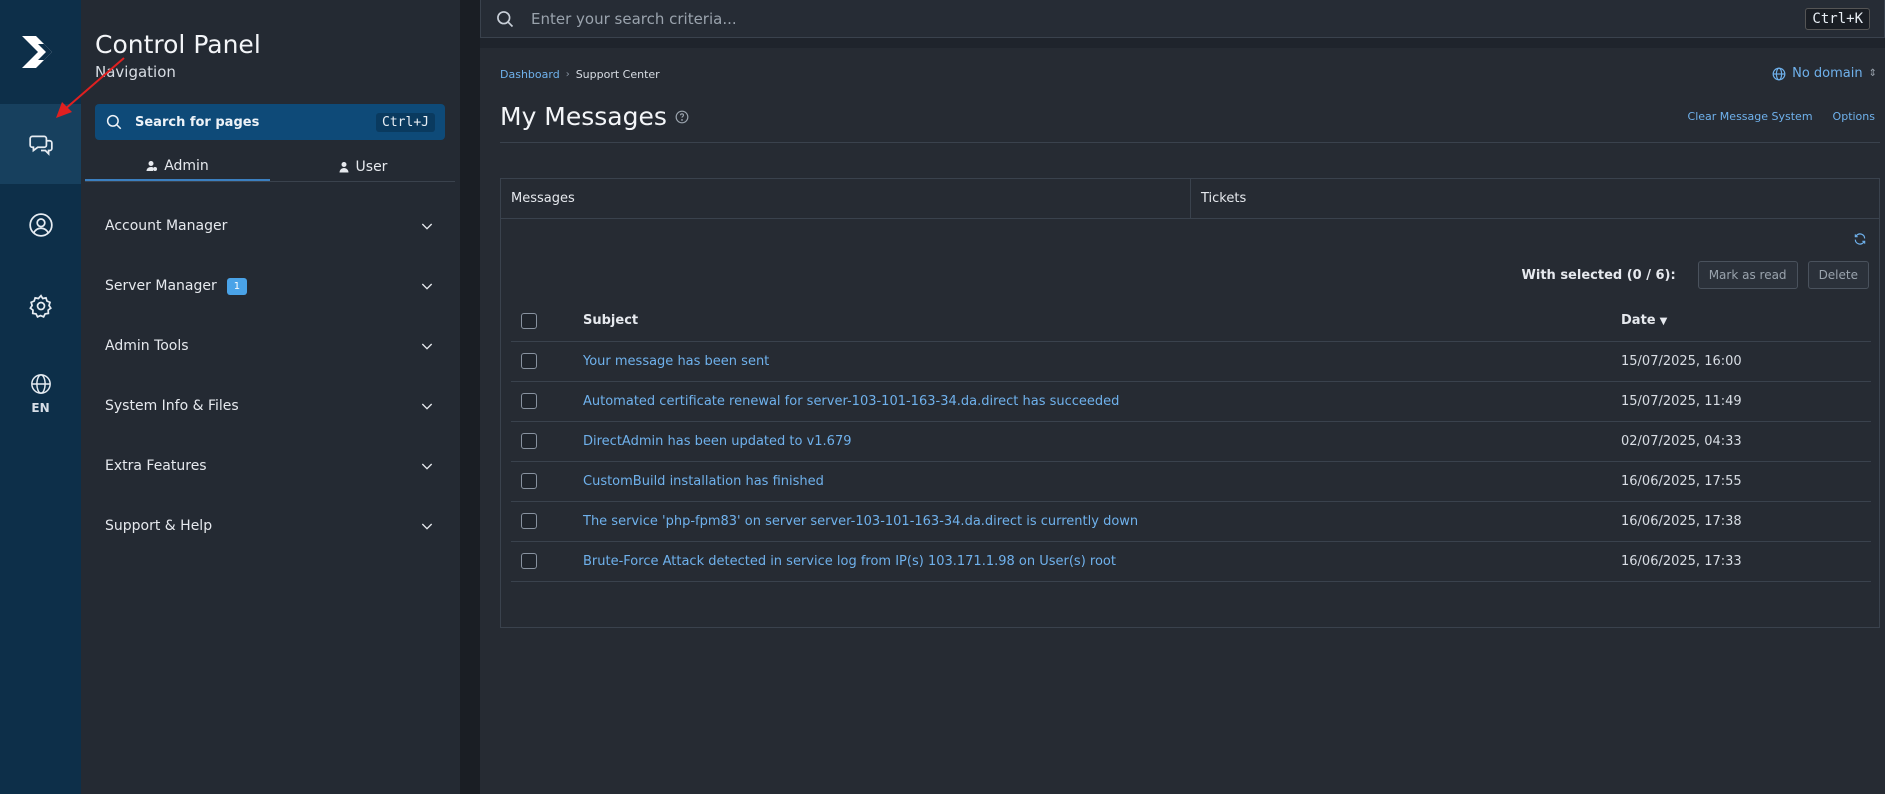  I want to click on user-circle-icon, so click(40, 225).